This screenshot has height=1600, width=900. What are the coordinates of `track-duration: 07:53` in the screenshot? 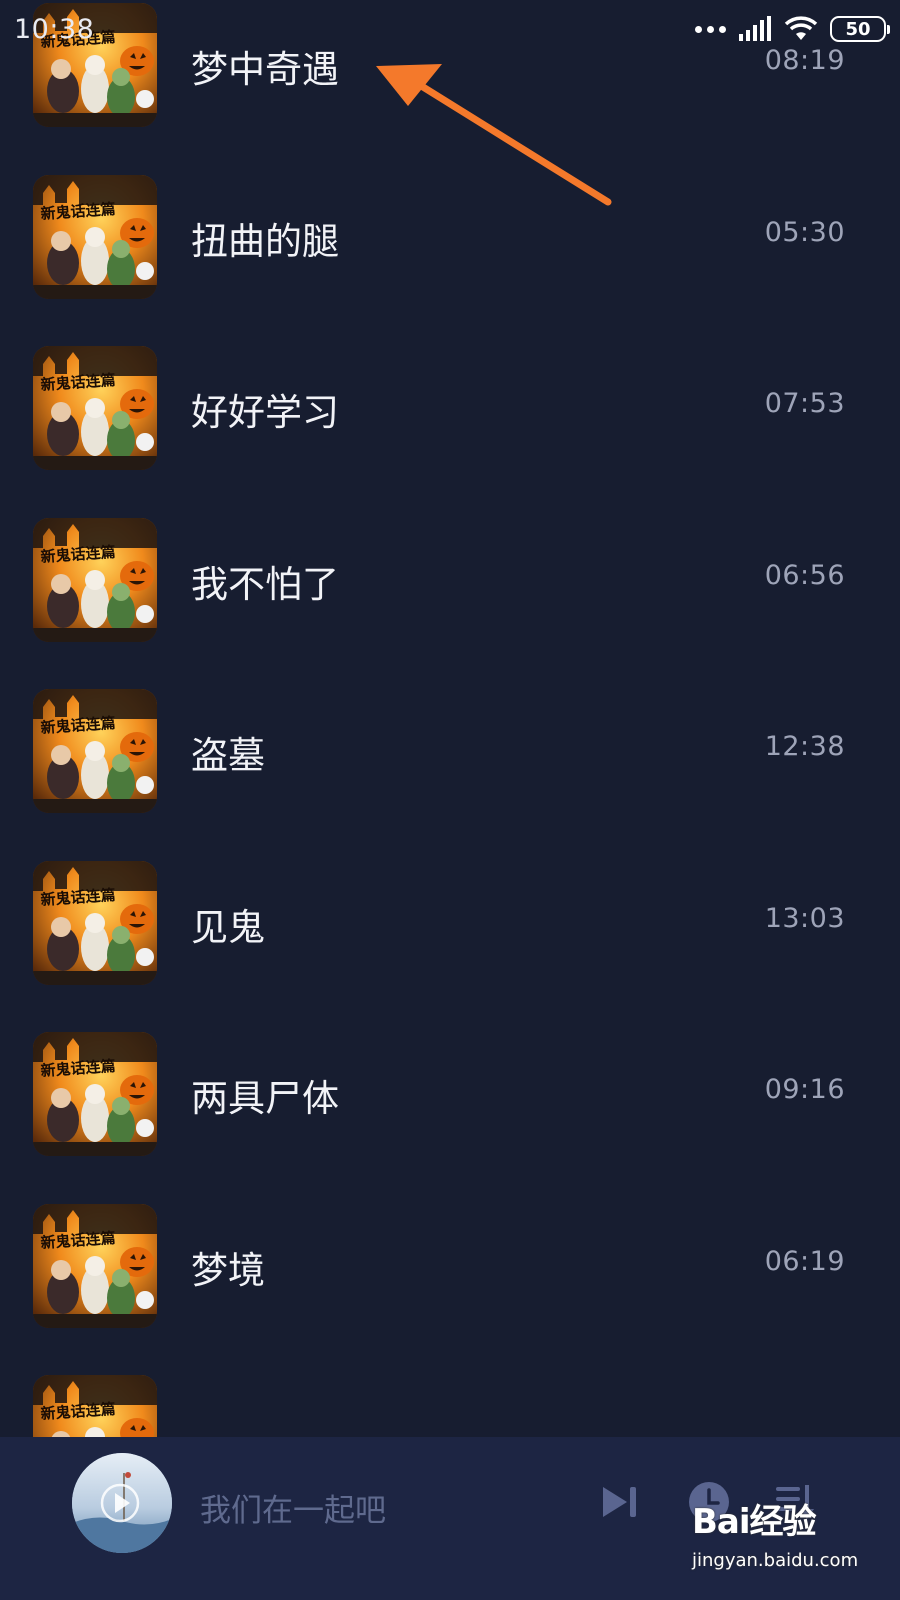 It's located at (804, 403).